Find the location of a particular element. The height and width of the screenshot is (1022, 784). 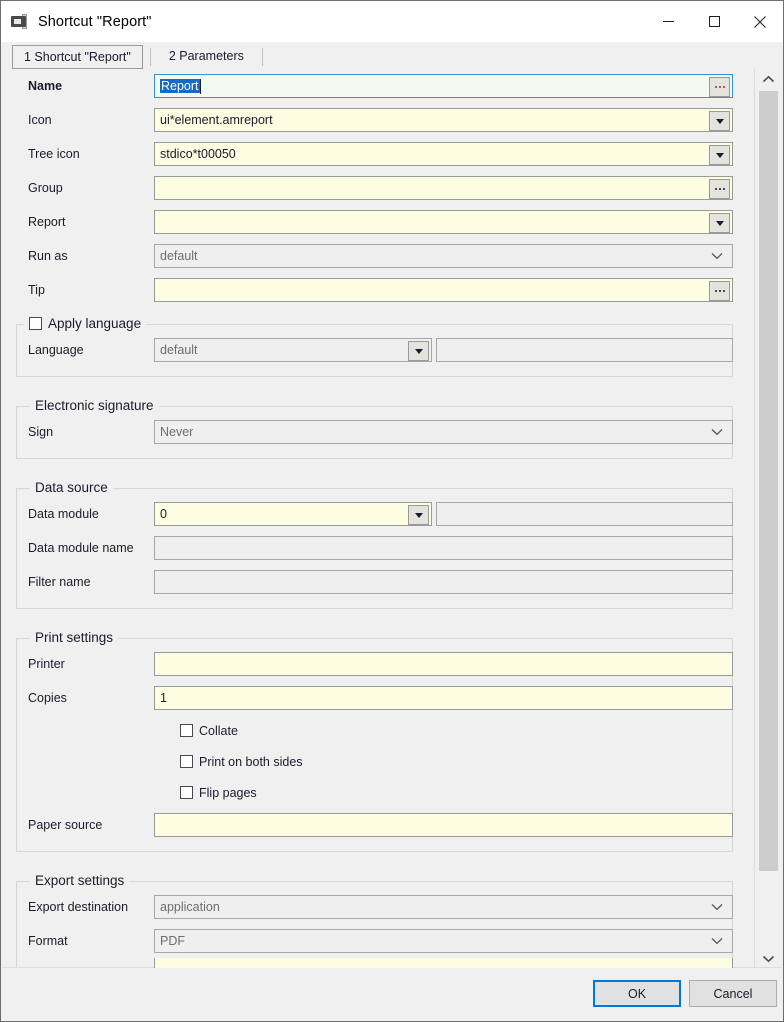

clipped-input is located at coordinates (443, 963).